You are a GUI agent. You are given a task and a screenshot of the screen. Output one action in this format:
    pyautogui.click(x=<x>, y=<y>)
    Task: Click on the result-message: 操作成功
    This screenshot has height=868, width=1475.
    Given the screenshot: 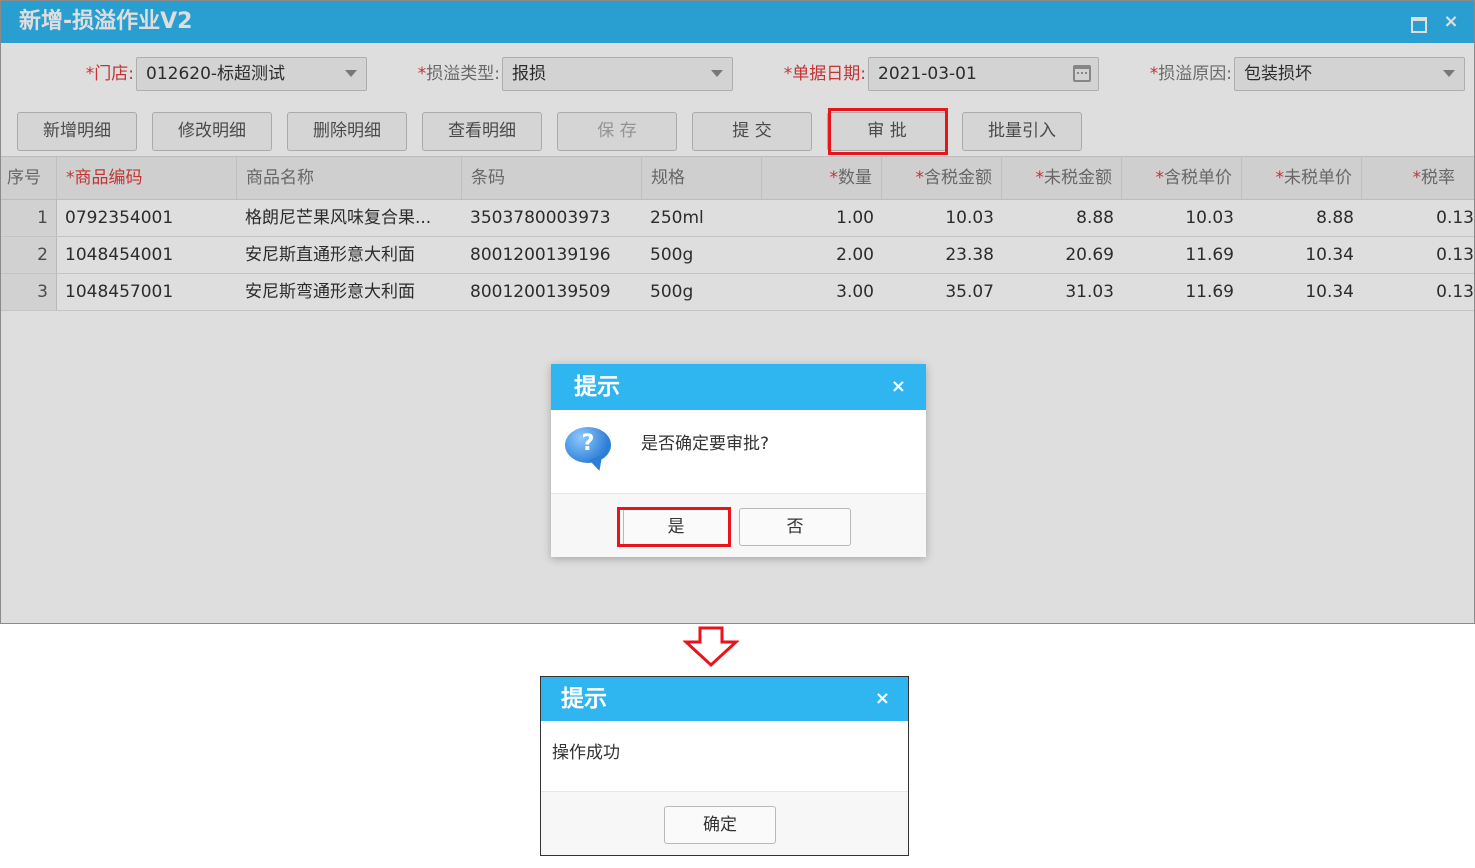 What is the action you would take?
    pyautogui.click(x=586, y=753)
    